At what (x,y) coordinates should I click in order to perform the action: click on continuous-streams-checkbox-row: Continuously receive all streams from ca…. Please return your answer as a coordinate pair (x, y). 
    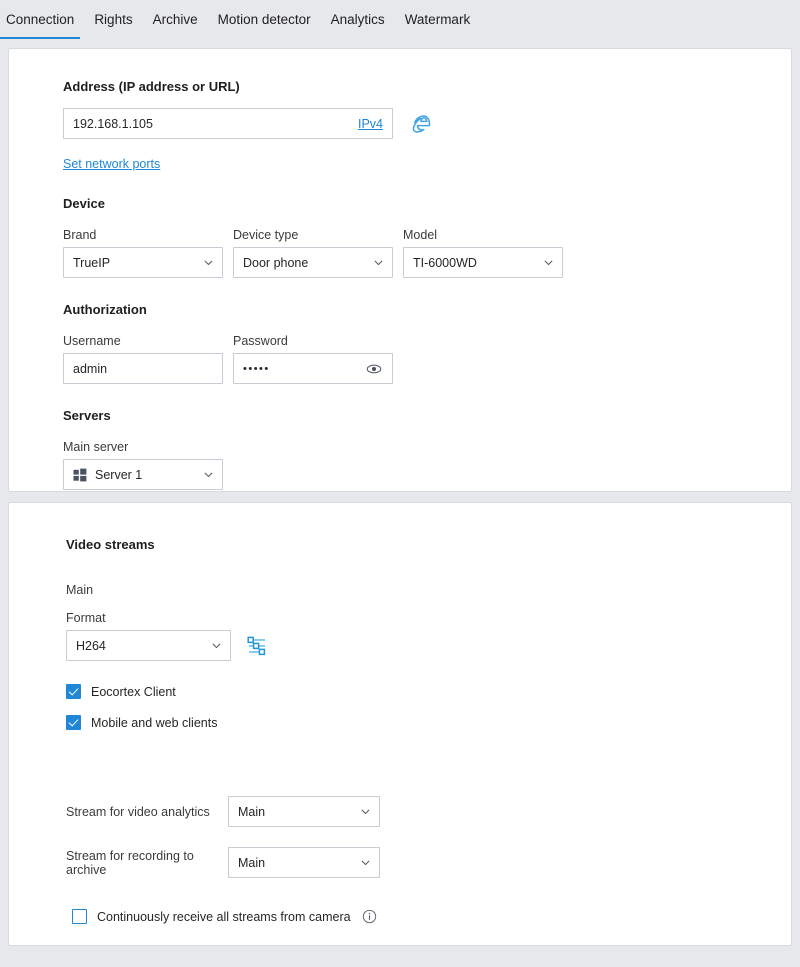
    Looking at the image, I should click on (408, 916).